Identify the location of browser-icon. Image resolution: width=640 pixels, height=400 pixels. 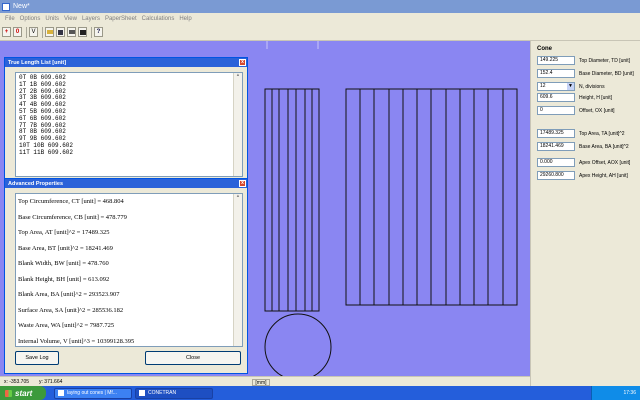
(61, 393).